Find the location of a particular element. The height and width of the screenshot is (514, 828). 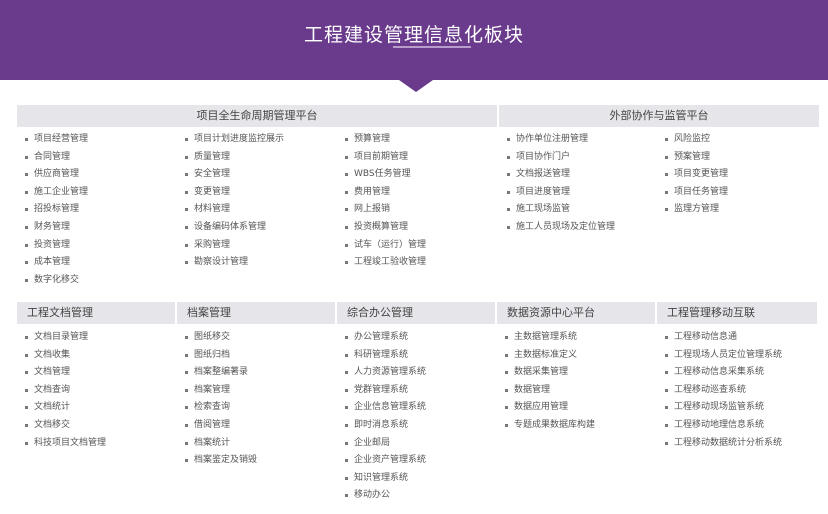

list-item: 科技项目文档管理 is located at coordinates (65, 444).